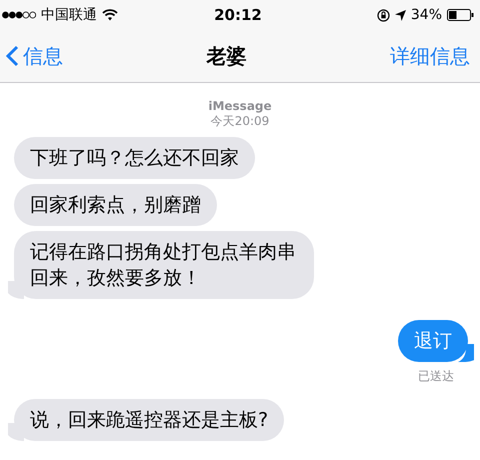 The width and height of the screenshot is (480, 460). I want to click on message-bubble: 回家利索点，别磨蹭, so click(115, 205).